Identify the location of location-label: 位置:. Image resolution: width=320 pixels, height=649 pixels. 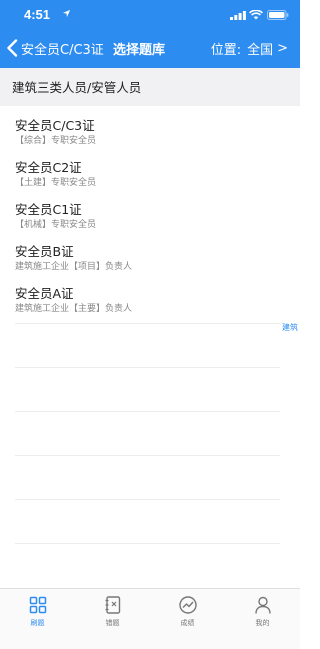
(226, 50).